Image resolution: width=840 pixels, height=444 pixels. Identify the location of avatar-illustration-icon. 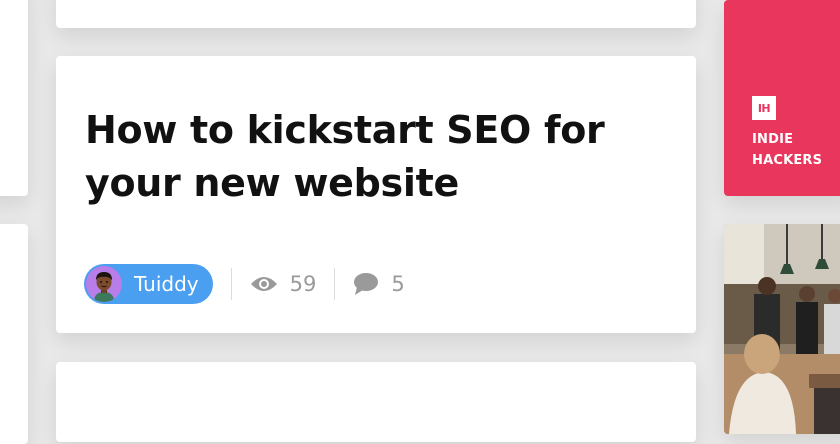
(104, 284).